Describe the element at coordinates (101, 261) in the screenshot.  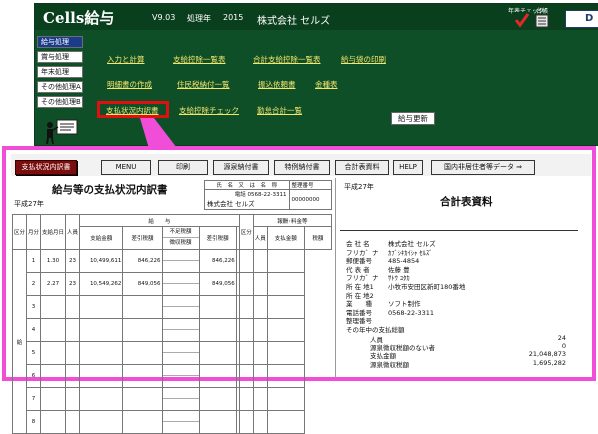
I see `amount-cell: 10,499,611` at that location.